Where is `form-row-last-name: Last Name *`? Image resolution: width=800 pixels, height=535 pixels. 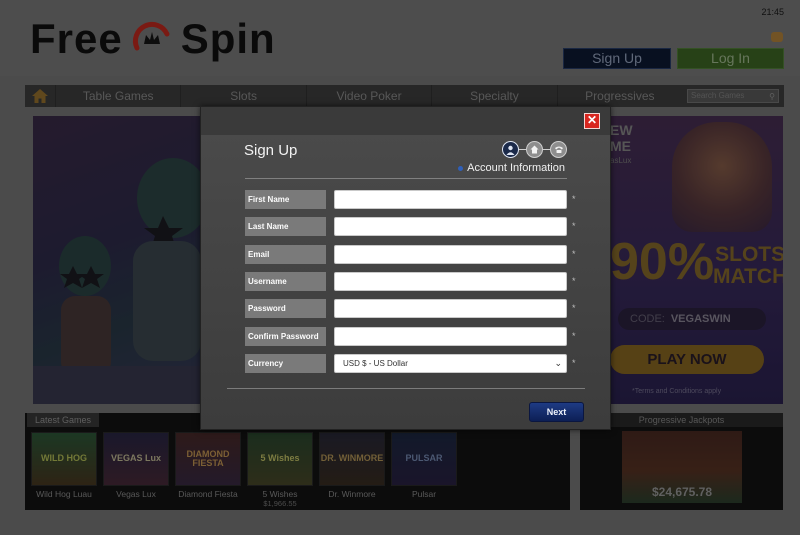 form-row-last-name: Last Name * is located at coordinates (415, 226).